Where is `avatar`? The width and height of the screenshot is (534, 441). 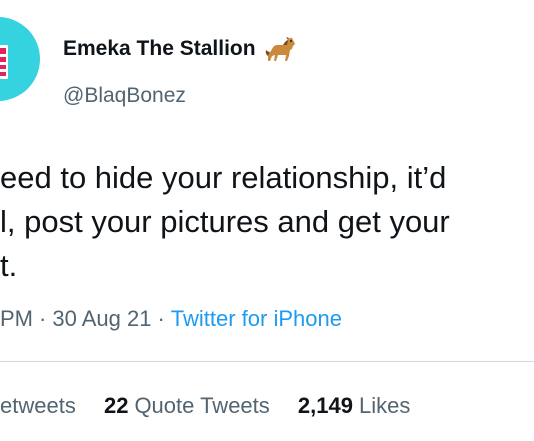
avatar is located at coordinates (20, 59).